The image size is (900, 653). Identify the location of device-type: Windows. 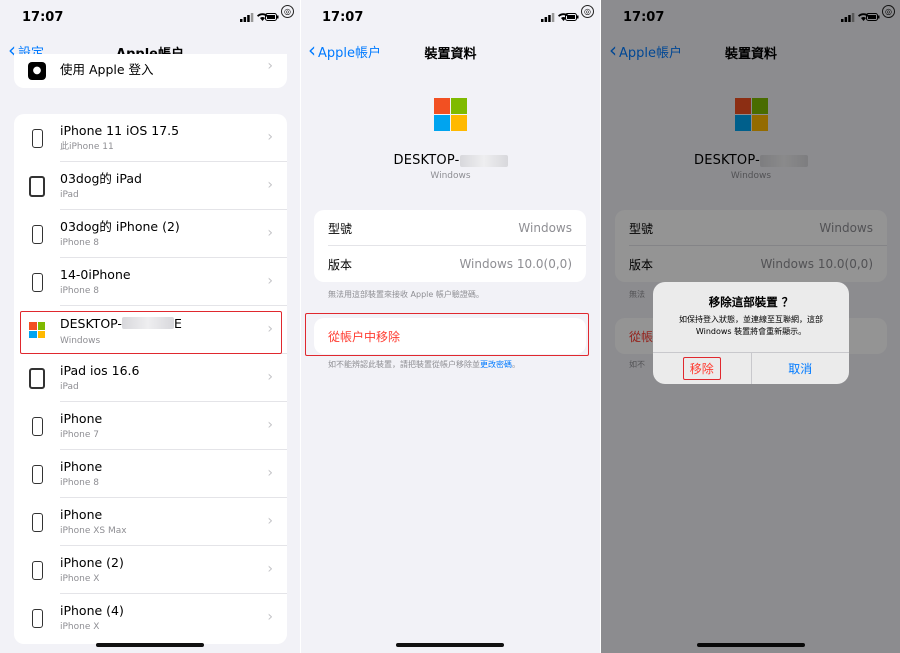
(450, 176).